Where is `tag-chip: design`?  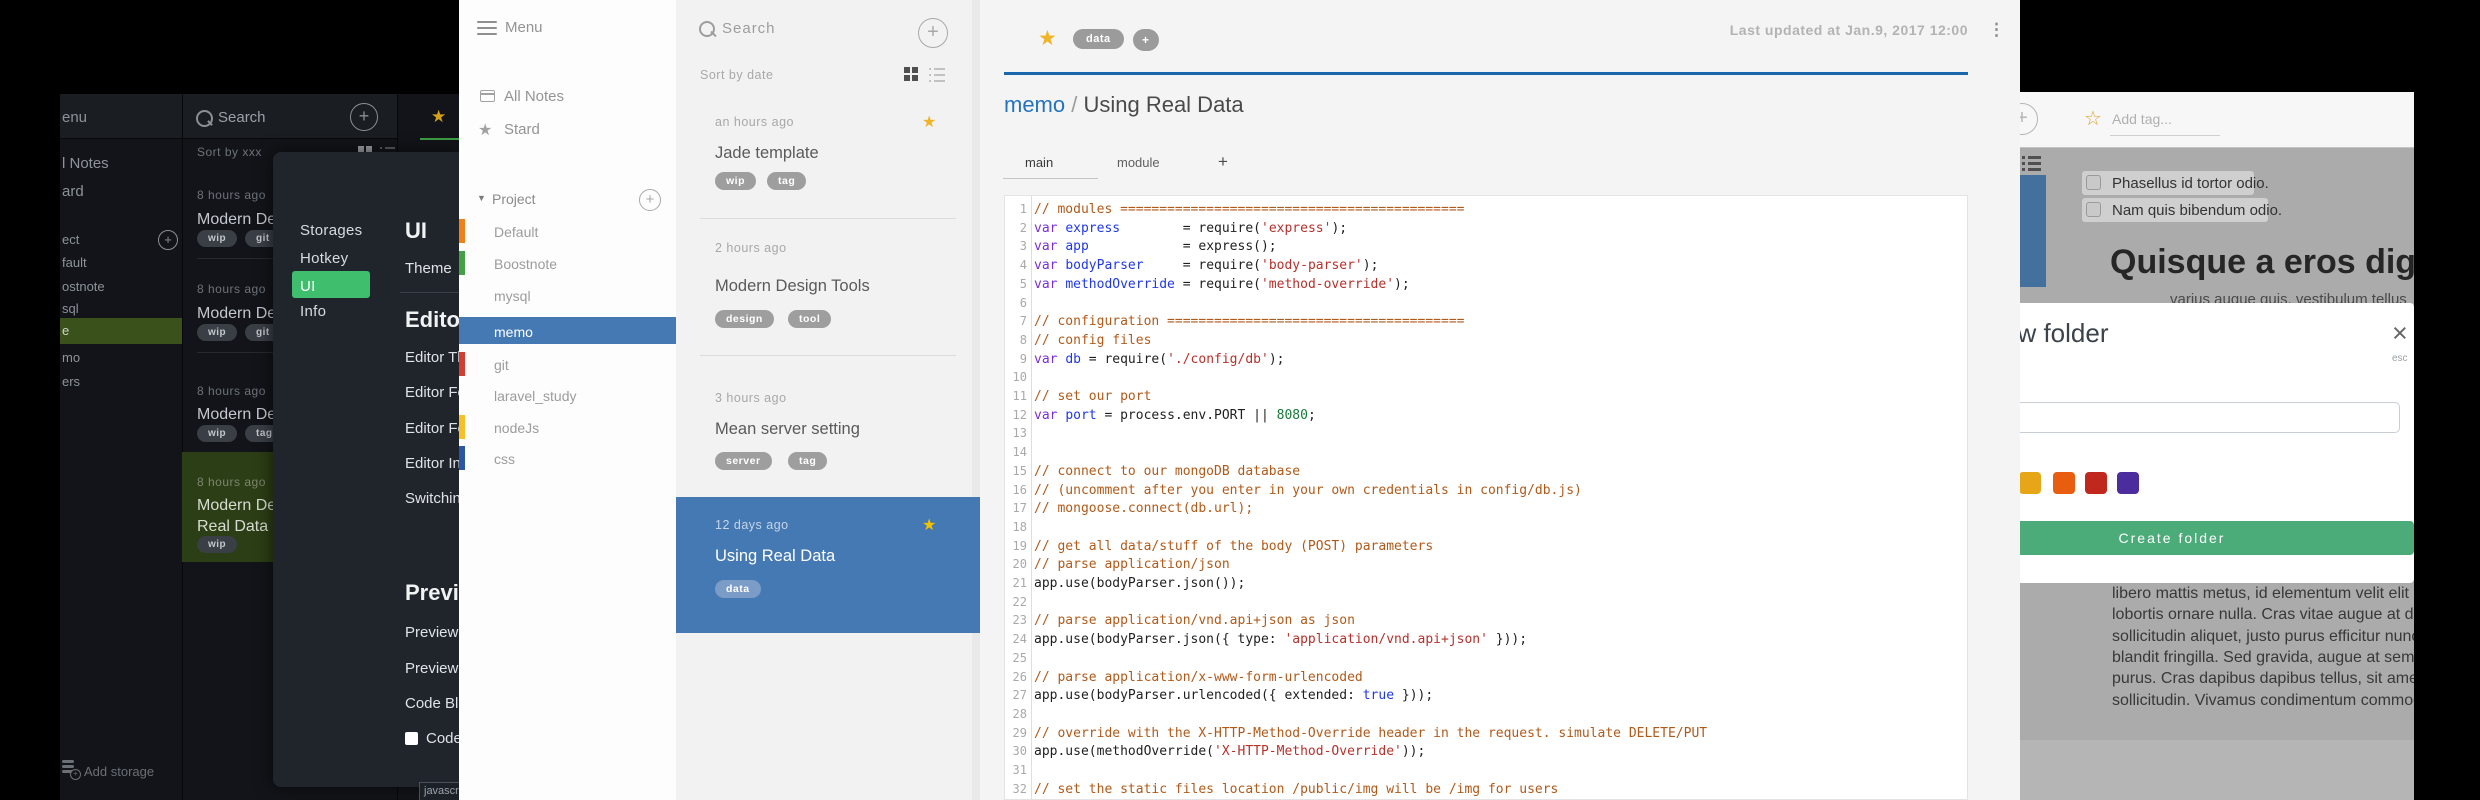 tag-chip: design is located at coordinates (744, 319).